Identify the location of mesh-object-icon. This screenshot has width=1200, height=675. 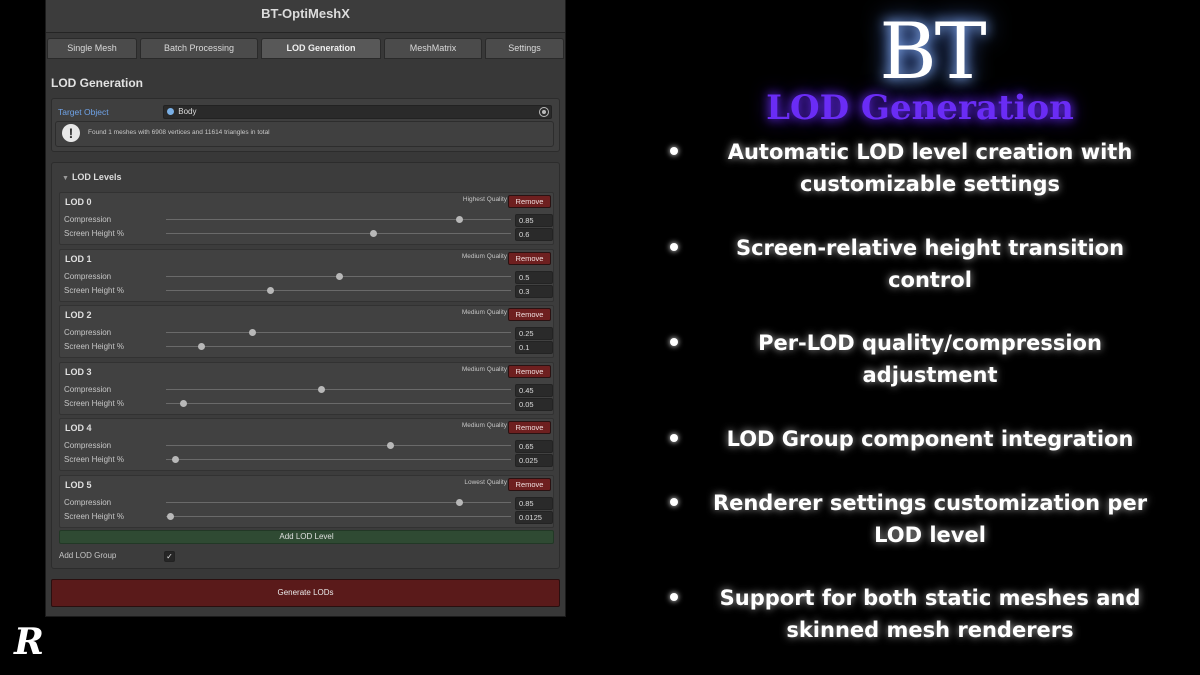
(170, 111).